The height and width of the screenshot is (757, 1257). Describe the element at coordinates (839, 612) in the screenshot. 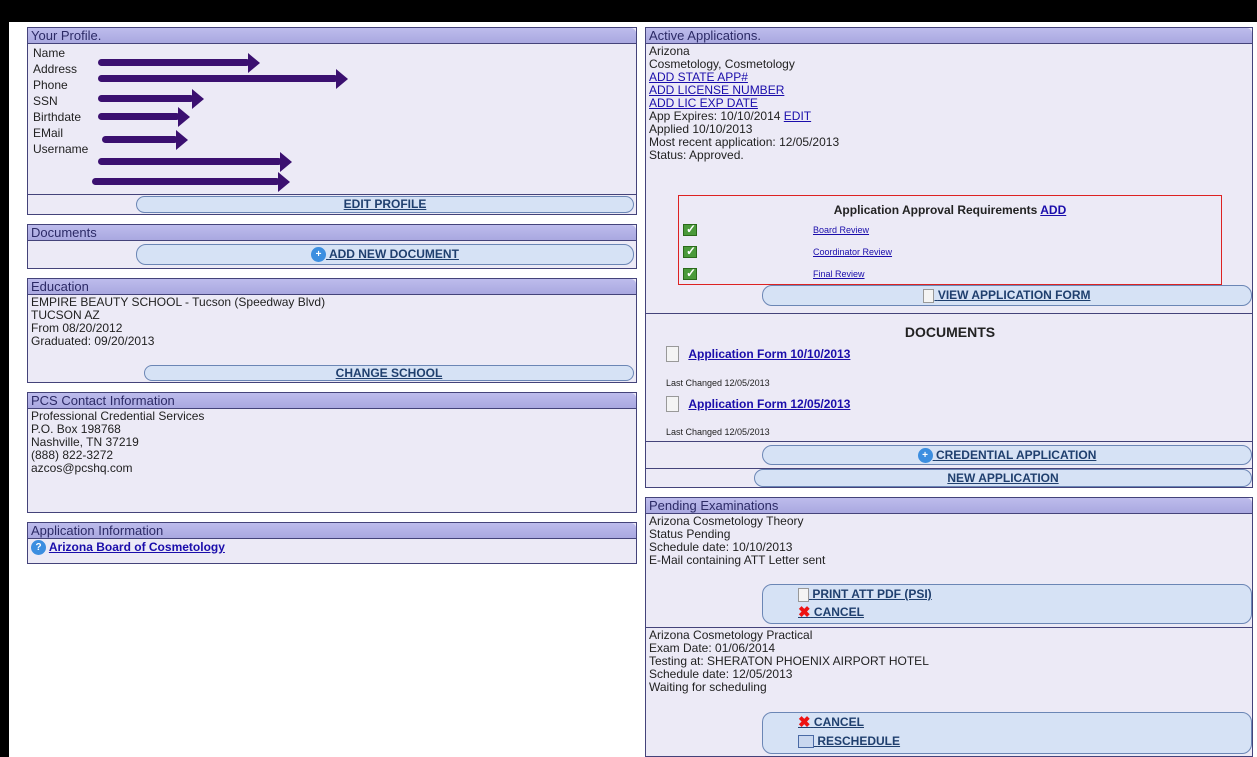

I see `exam1-cancel-link: CANCEL` at that location.